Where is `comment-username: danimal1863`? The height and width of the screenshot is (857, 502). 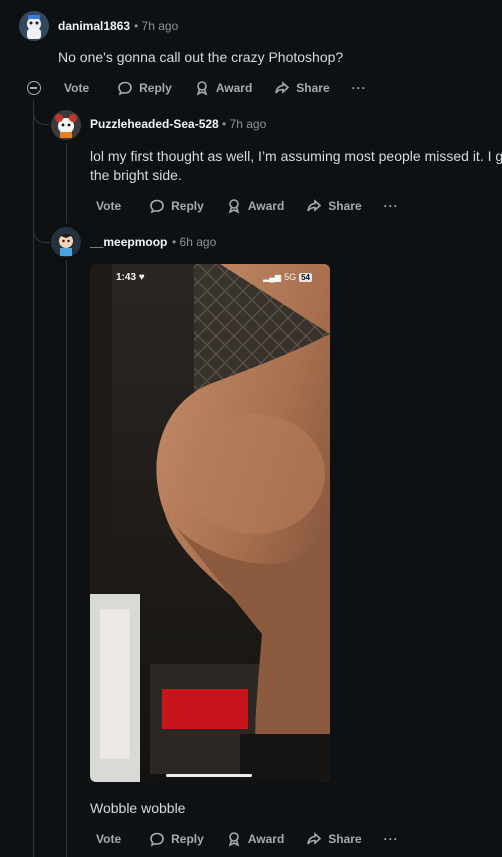
comment-username: danimal1863 is located at coordinates (94, 26).